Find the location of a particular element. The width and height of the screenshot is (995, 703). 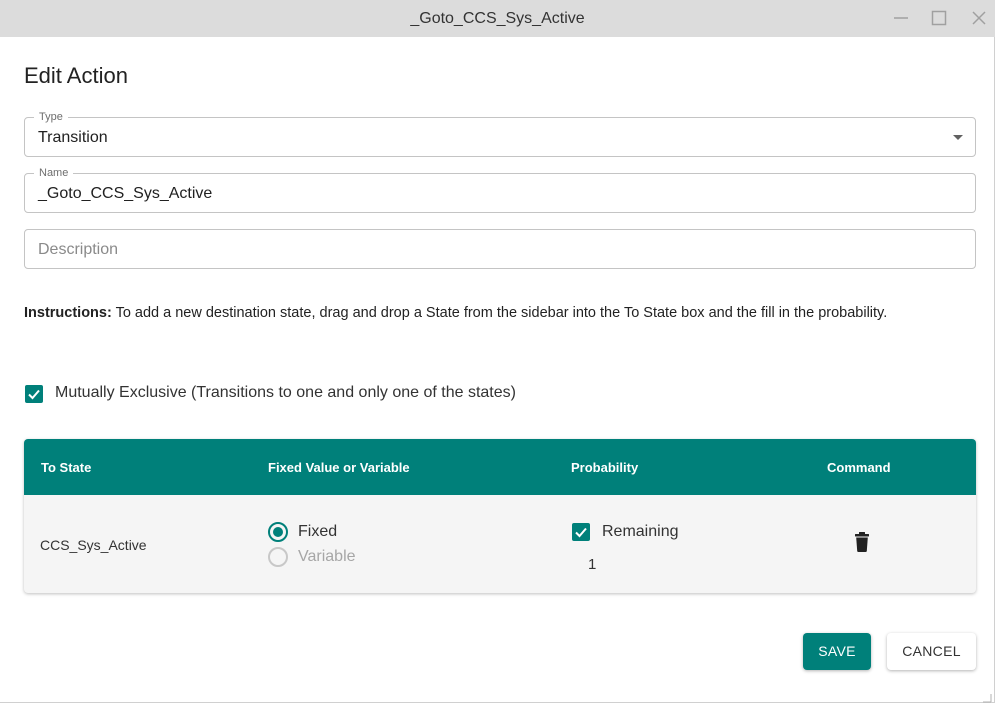

fixed-radio is located at coordinates (278, 532).